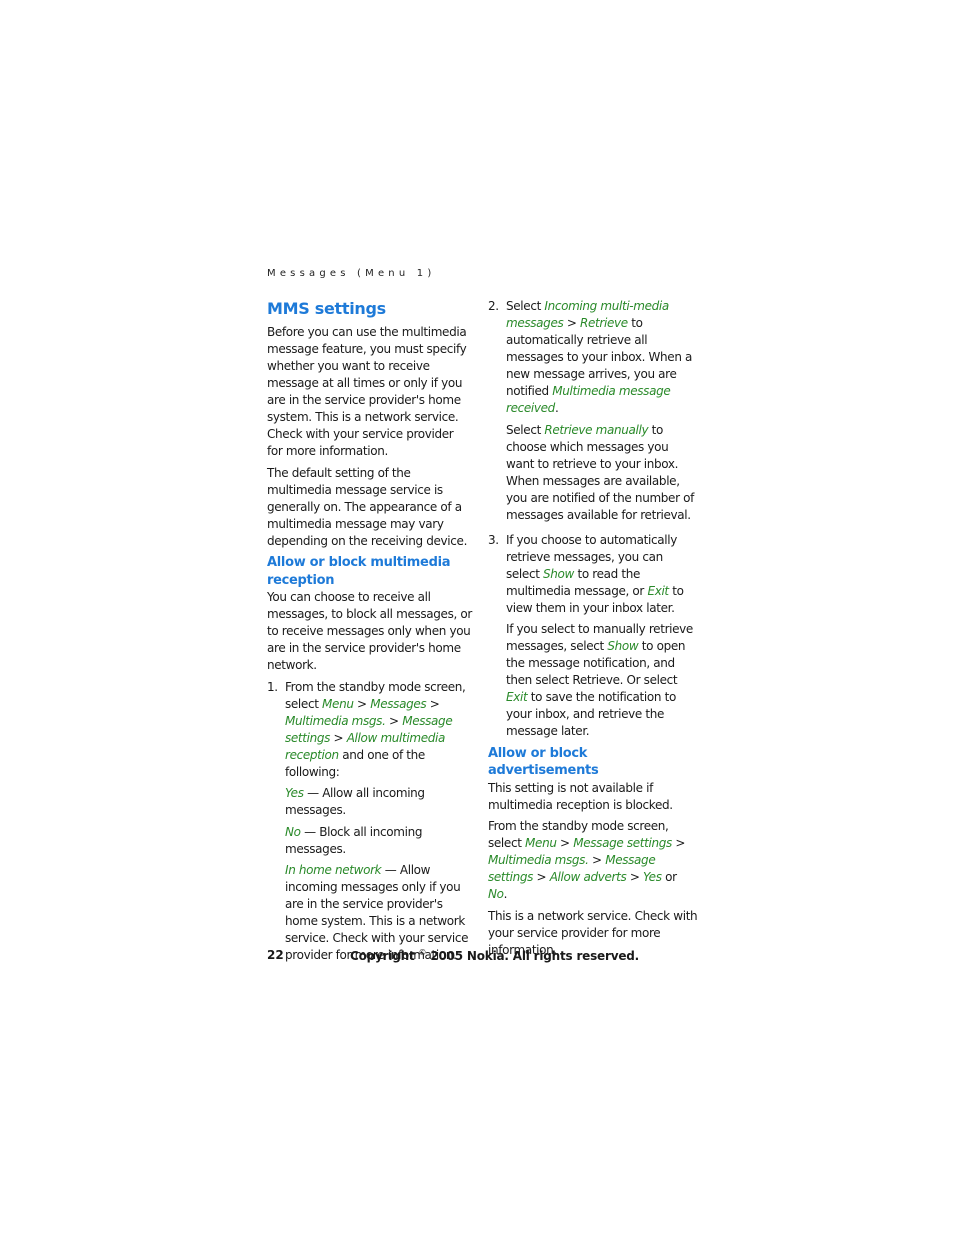 This screenshot has width=954, height=1235. Describe the element at coordinates (355, 801) in the screenshot. I see `option-desc: — Allow all incoming messages.` at that location.